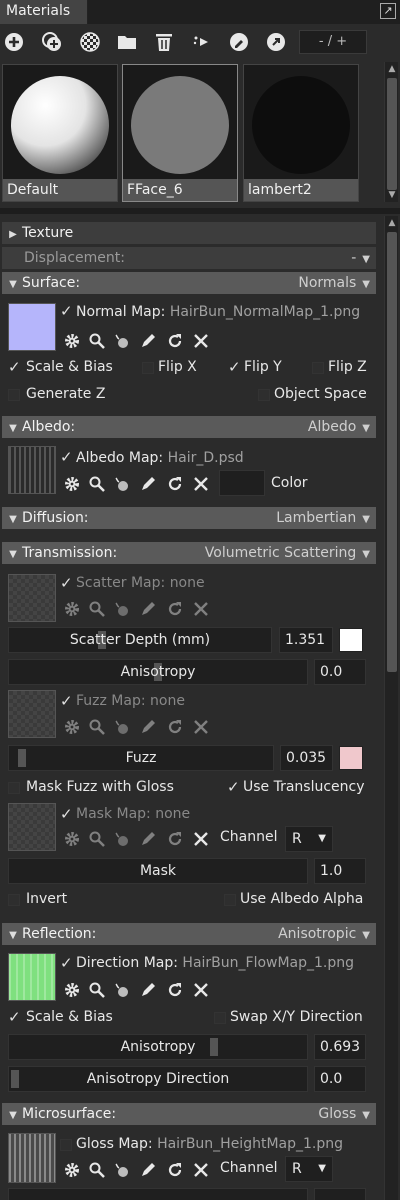 The image size is (400, 1200). I want to click on swatch-lambert2: lambert2, so click(301, 133).